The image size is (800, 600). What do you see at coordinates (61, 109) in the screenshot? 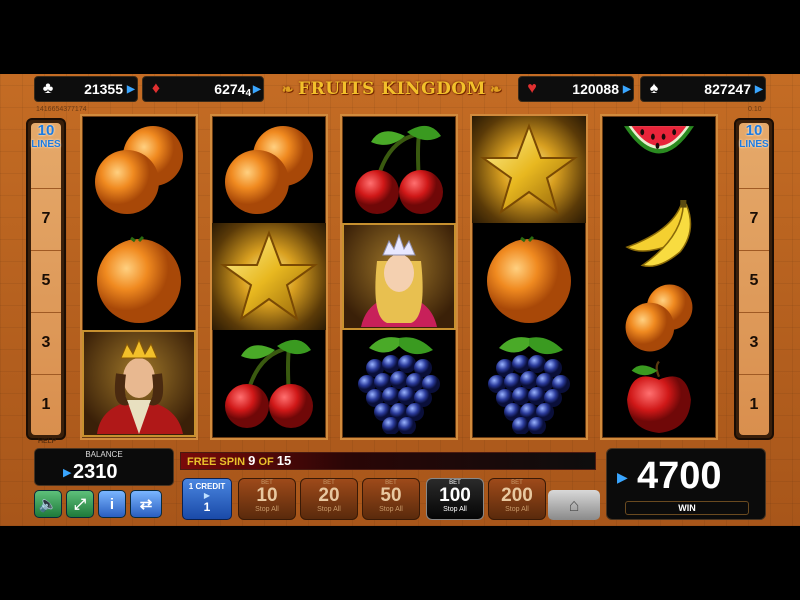
I see `session-id: 1416654377174` at bounding box center [61, 109].